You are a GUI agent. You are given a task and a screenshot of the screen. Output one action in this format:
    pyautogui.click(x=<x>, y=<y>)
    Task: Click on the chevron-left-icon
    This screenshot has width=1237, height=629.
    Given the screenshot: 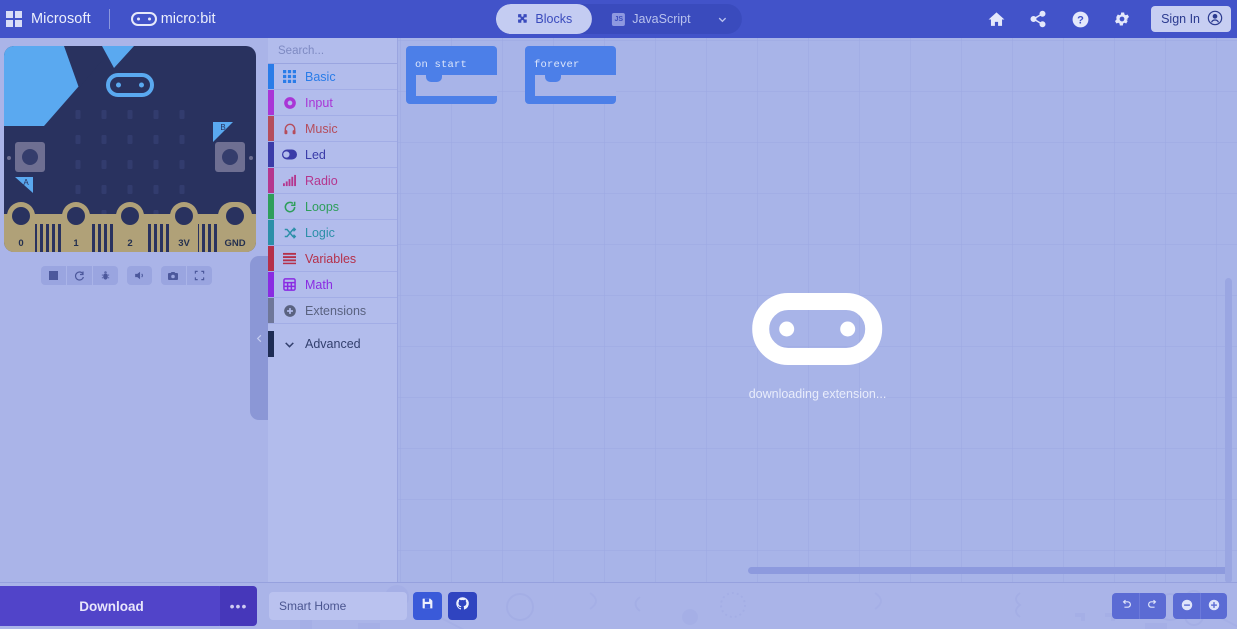 What is the action you would take?
    pyautogui.click(x=258, y=338)
    